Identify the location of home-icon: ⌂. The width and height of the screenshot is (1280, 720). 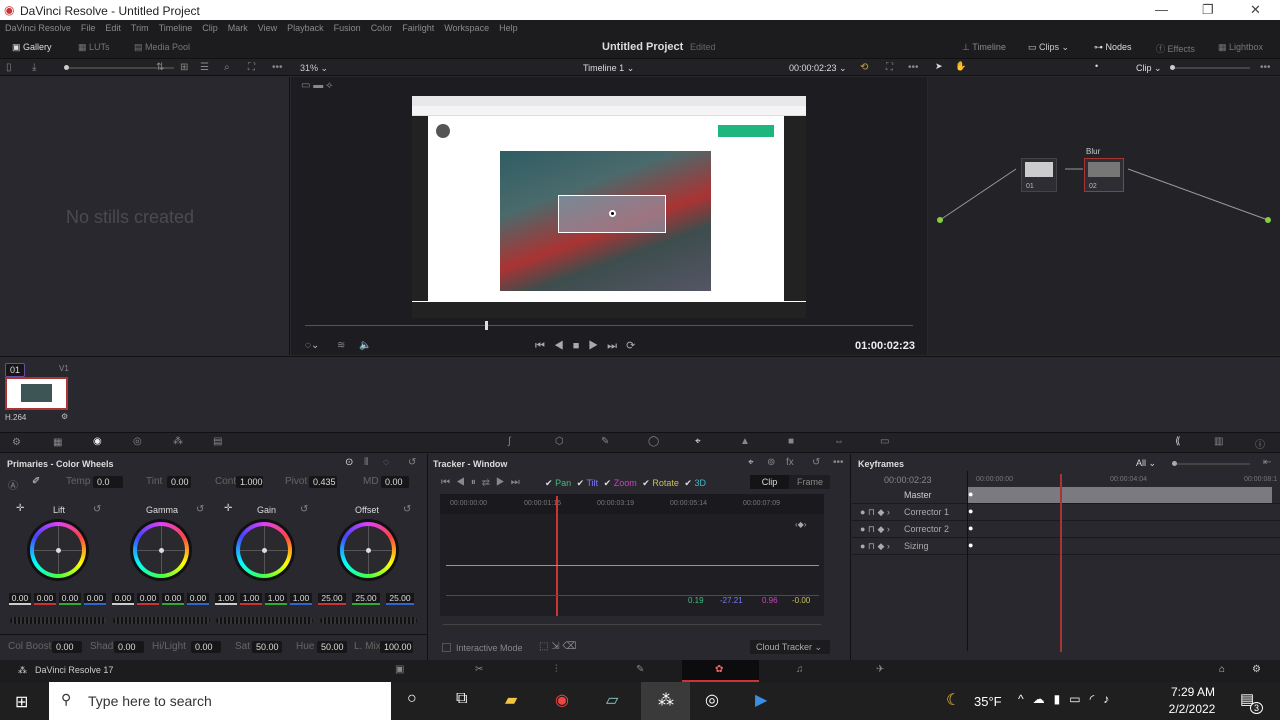
(1222, 669).